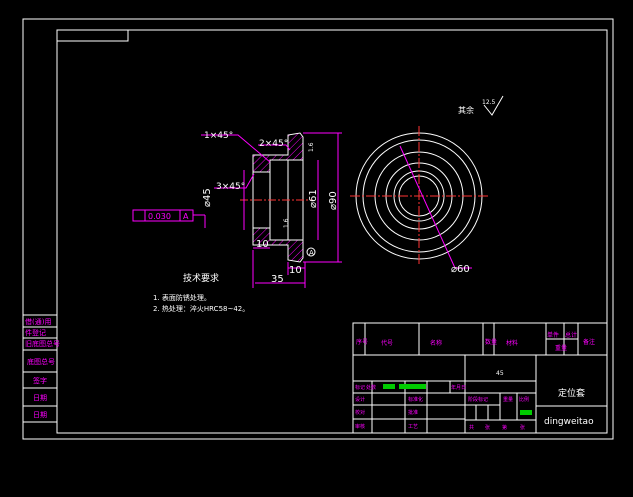 Image resolution: width=633 pixels, height=497 pixels. Describe the element at coordinates (478, 399) in the screenshot. I see `stage-label: 阶段标记` at that location.